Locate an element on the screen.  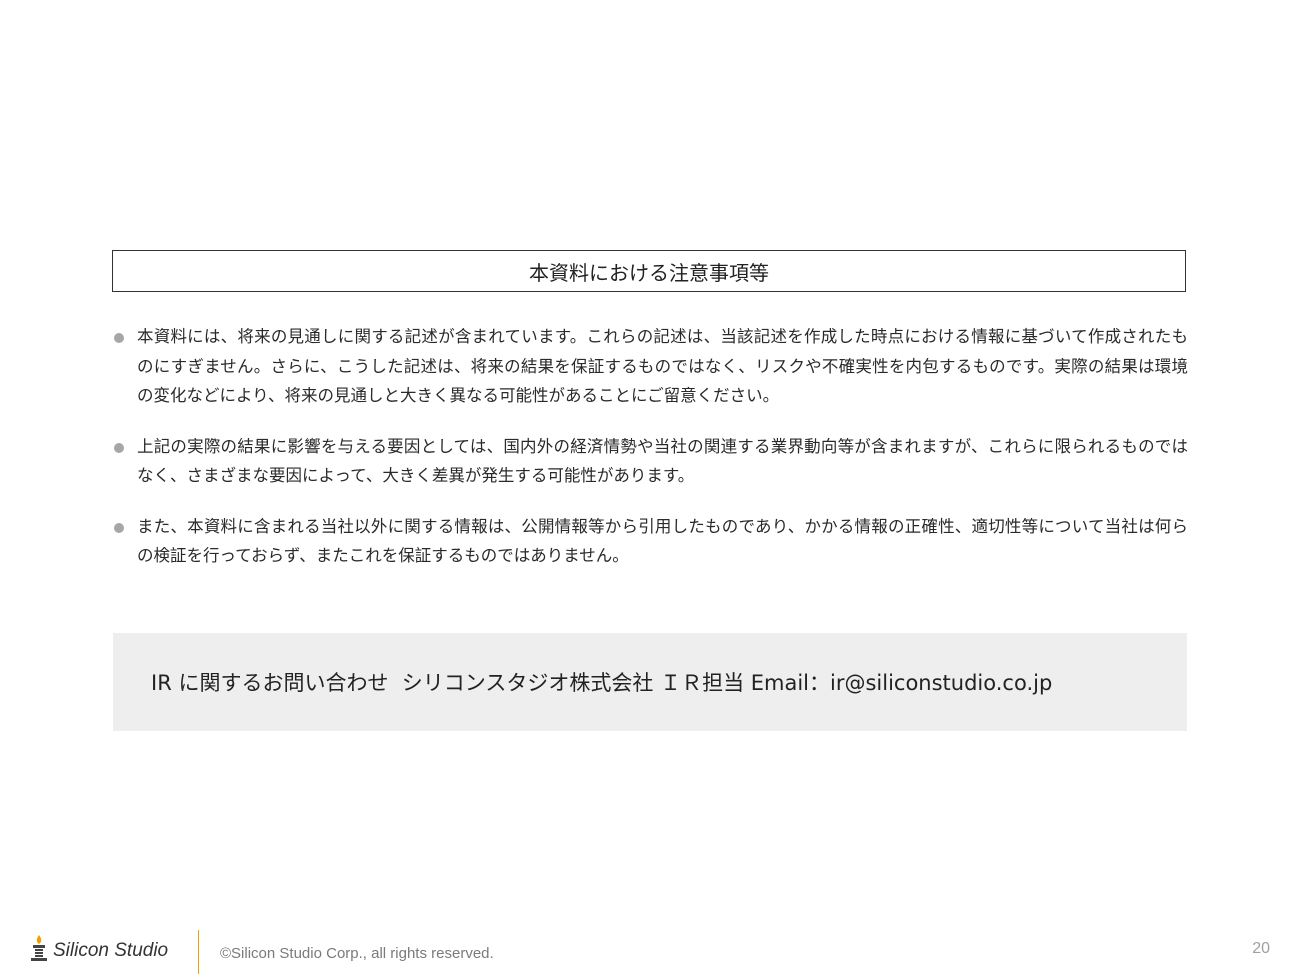
candle-logo-icon is located at coordinates (39, 948).